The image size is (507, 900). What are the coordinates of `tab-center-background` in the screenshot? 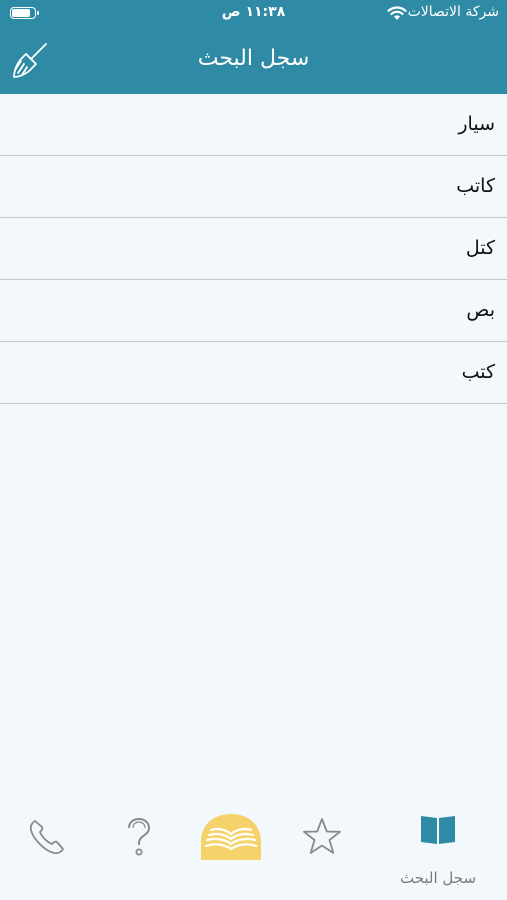 It's located at (231, 837).